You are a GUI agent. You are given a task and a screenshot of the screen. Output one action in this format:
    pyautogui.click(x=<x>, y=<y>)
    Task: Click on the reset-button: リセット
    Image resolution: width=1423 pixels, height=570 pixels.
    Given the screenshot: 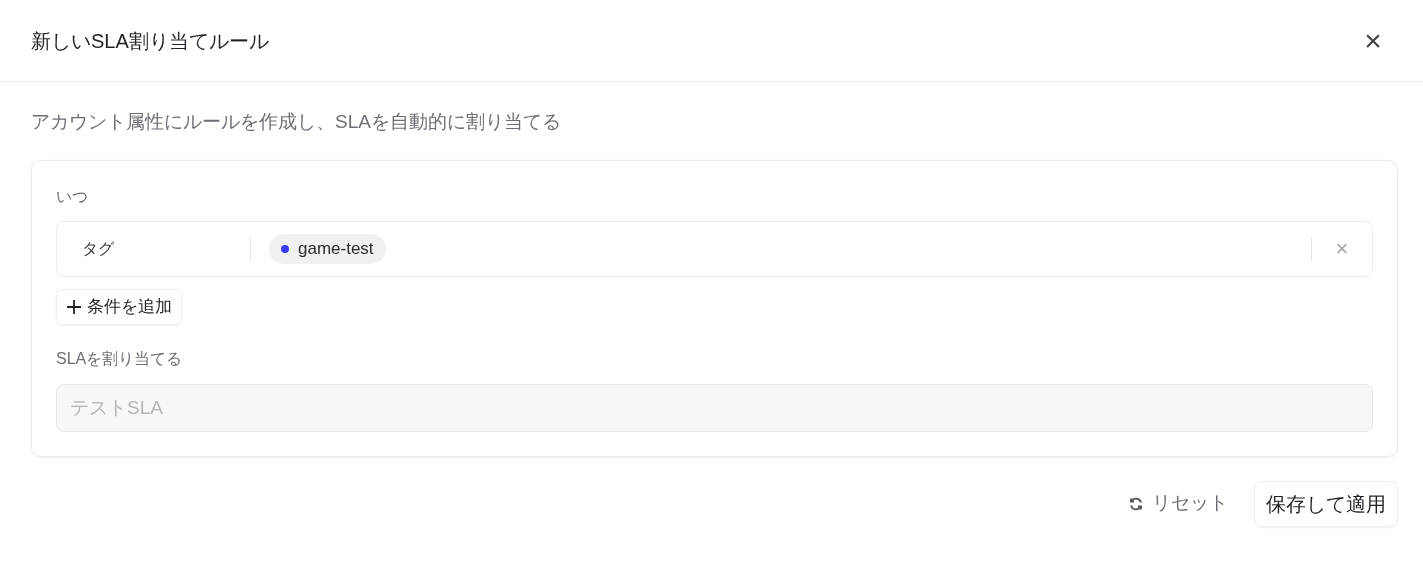 What is the action you would take?
    pyautogui.click(x=1178, y=503)
    